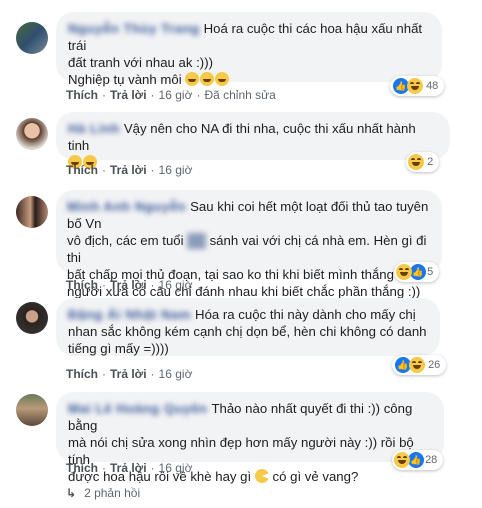 The height and width of the screenshot is (508, 482). Describe the element at coordinates (418, 460) in the screenshot. I see `reaction-summary: 👍 28` at that location.